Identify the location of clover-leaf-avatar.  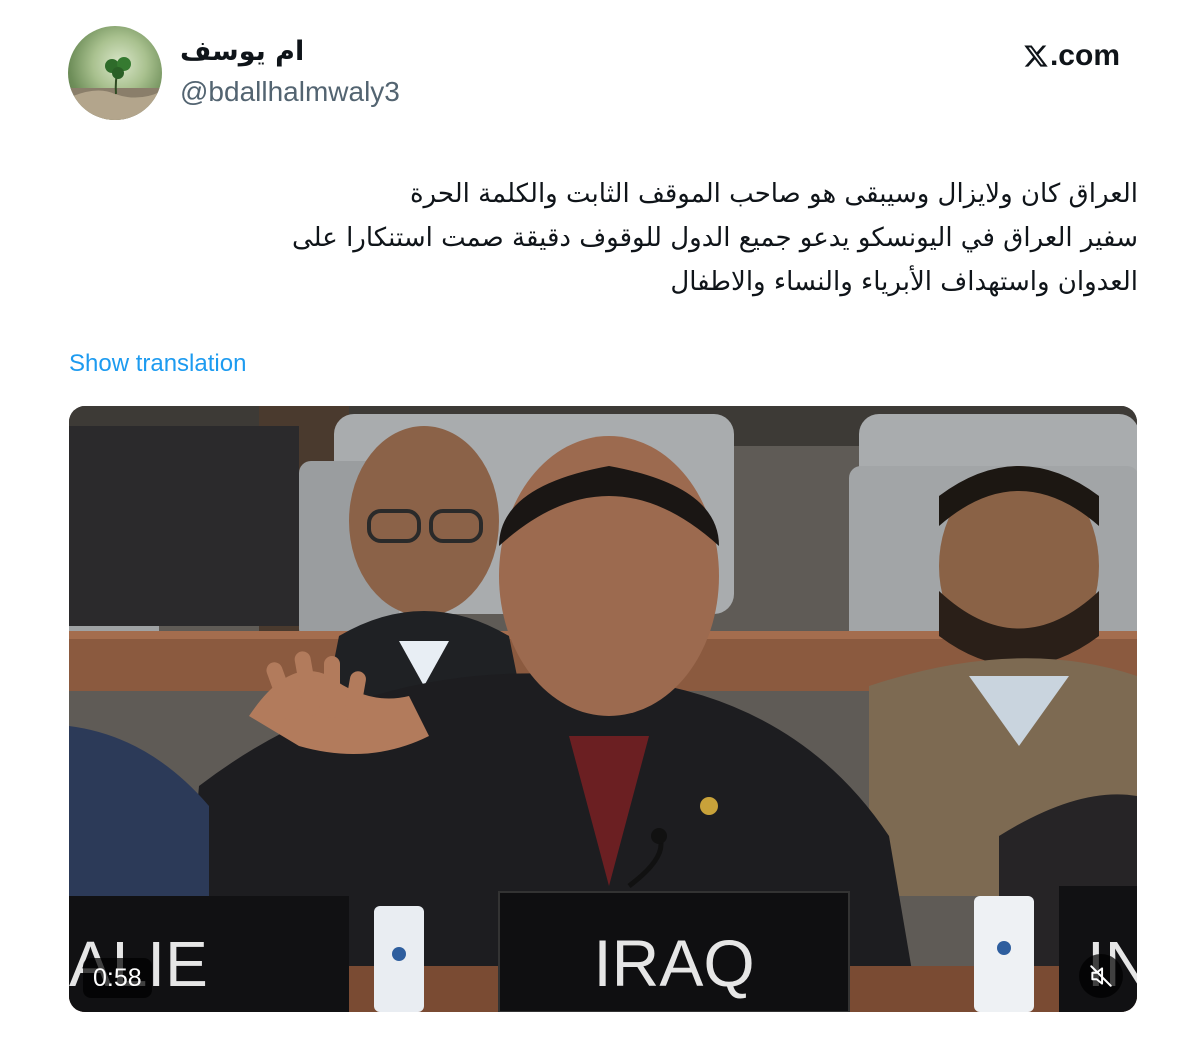
(115, 88).